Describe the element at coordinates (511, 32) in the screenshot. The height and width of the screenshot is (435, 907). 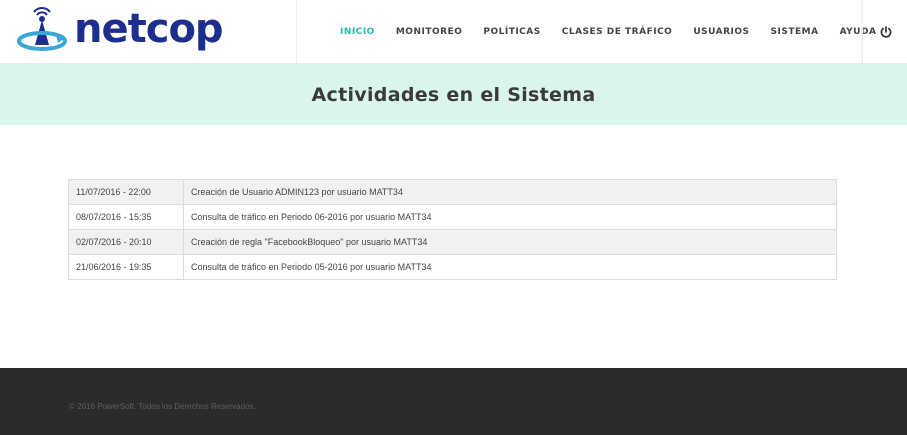
I see `nav-item-politicas: POLÍTICAS` at that location.